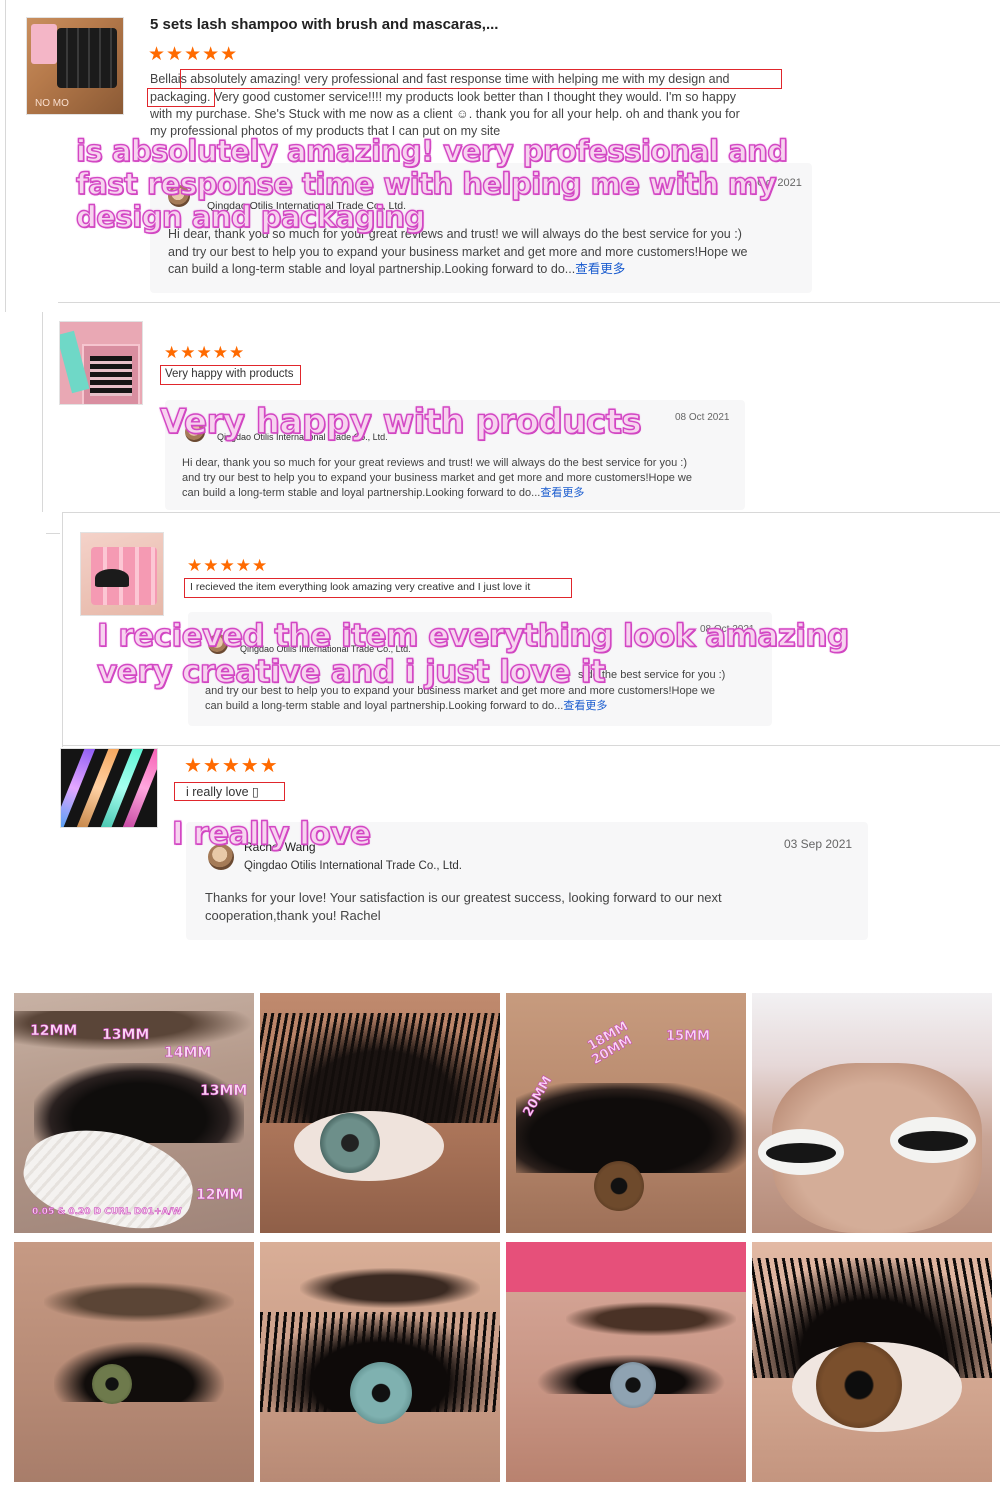 Image resolution: width=1000 pixels, height=1496 pixels. Describe the element at coordinates (801, 1153) in the screenshot. I see `photo-lashes-left` at that location.